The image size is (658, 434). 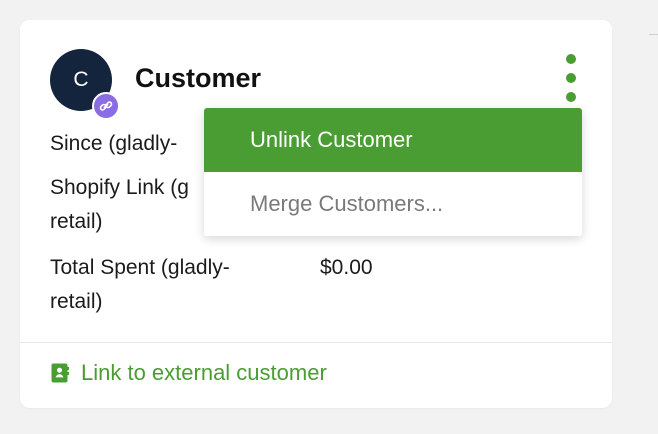 I want to click on unlink-customer-menu-item: Unlink Customer, so click(x=393, y=140).